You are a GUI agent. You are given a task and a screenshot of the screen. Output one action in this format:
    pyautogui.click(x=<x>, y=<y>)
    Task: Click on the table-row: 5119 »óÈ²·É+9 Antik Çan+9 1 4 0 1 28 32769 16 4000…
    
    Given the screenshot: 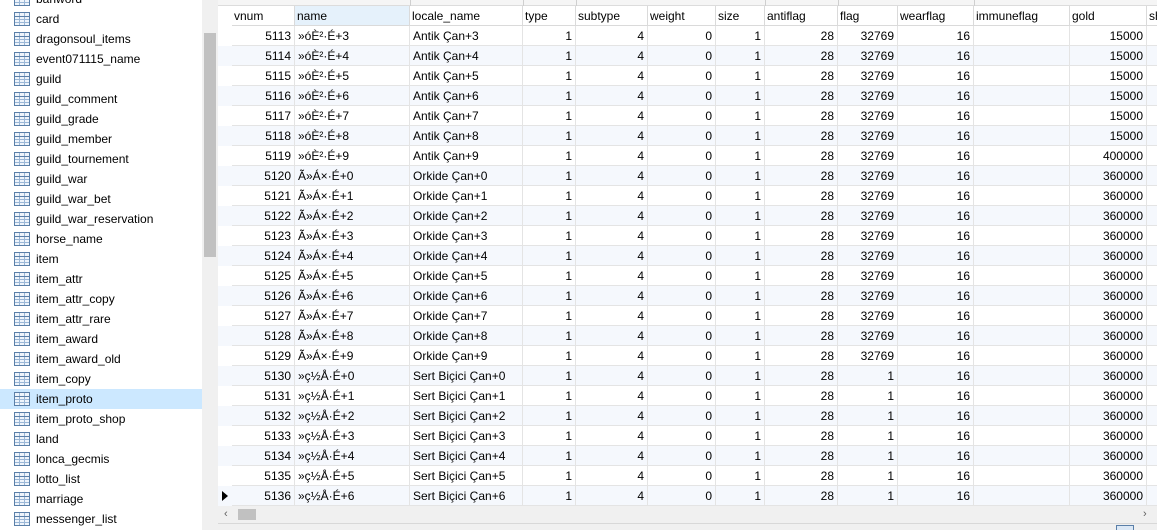 What is the action you would take?
    pyautogui.click(x=687, y=156)
    